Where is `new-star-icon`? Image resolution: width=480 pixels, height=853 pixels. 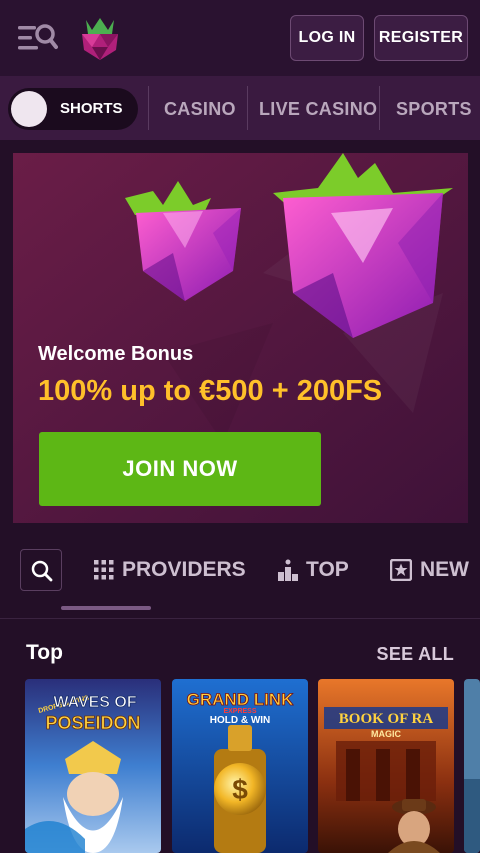
new-star-icon is located at coordinates (401, 570).